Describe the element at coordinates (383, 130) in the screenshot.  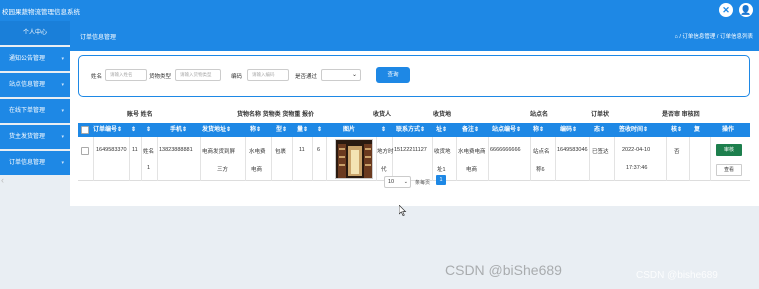
I see `col-receiver: ⇕` at that location.